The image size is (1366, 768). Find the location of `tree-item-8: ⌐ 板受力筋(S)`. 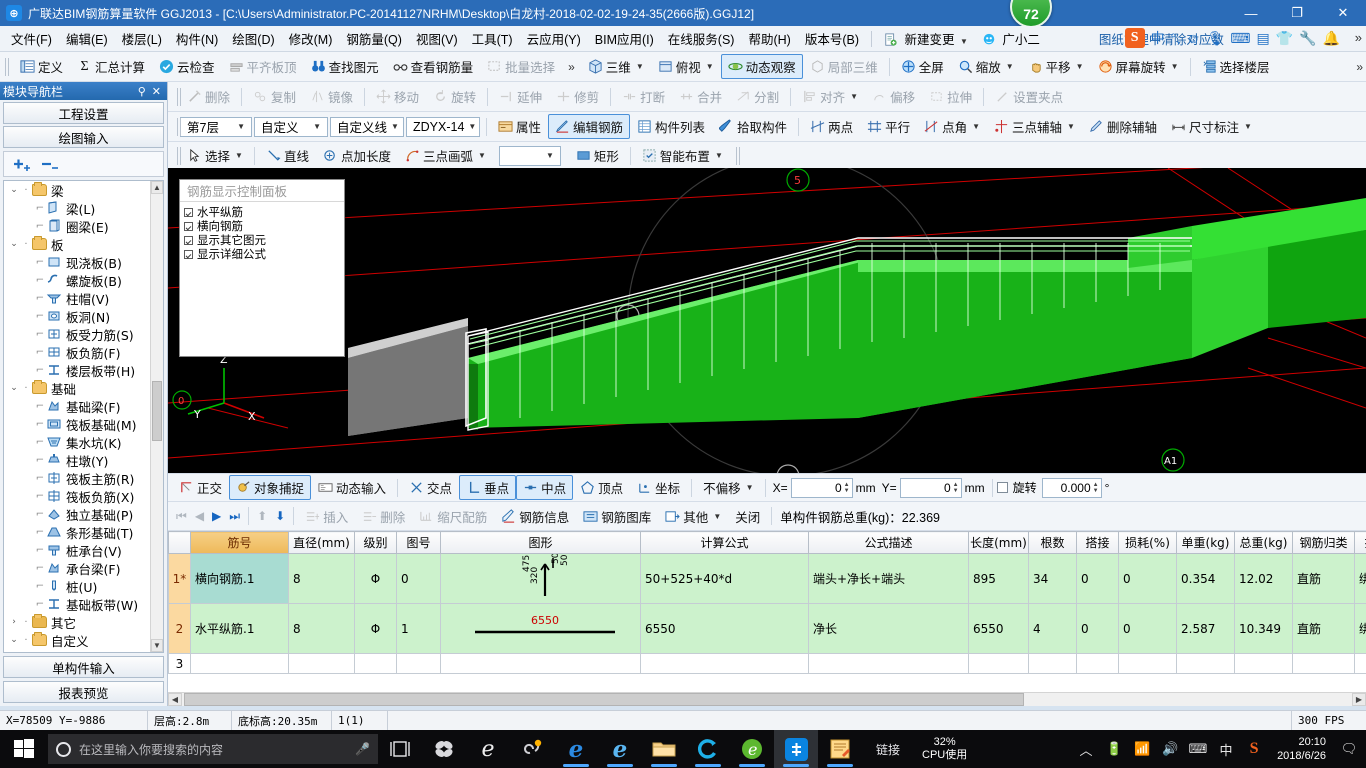

tree-item-8: ⌐ 板受力筋(S) is located at coordinates (77, 334).